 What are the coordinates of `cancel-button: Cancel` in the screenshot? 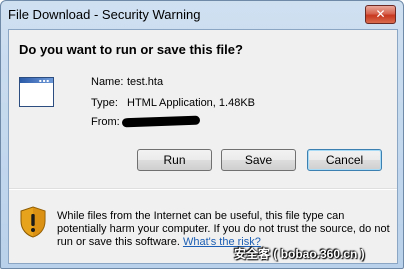 It's located at (344, 160).